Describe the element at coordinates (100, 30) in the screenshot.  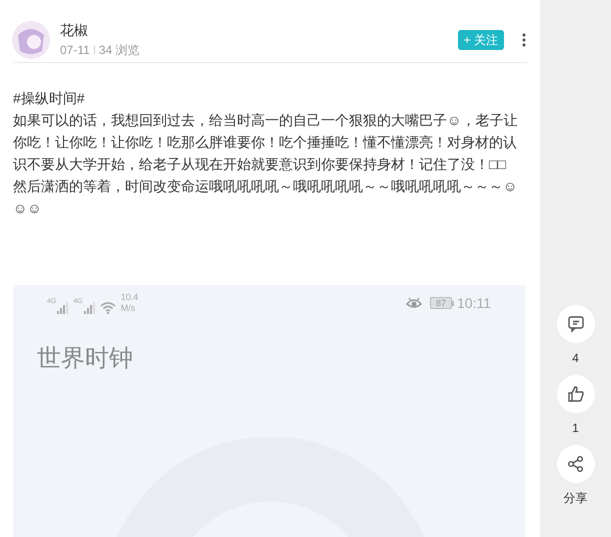
I see `author-name: 花椒` at that location.